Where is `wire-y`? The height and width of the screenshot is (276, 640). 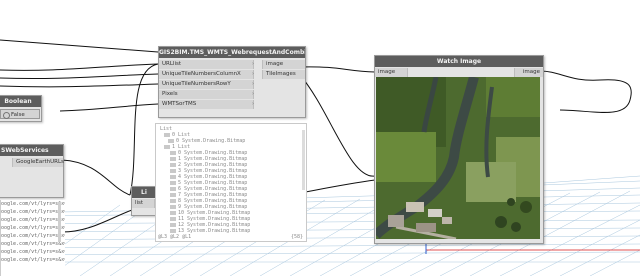 wire-y is located at coordinates (79, 85).